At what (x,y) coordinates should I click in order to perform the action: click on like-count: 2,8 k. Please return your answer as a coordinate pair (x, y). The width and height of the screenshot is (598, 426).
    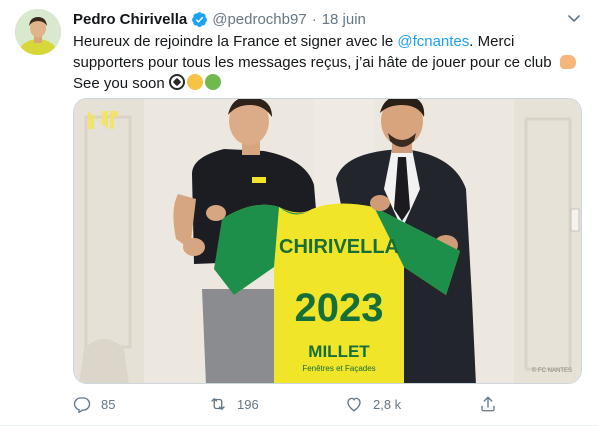
    Looking at the image, I should click on (387, 404).